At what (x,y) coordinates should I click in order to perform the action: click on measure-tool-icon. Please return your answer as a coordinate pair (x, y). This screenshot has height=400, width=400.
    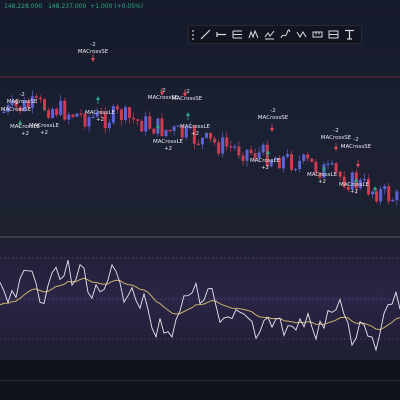
    Looking at the image, I should click on (317, 34).